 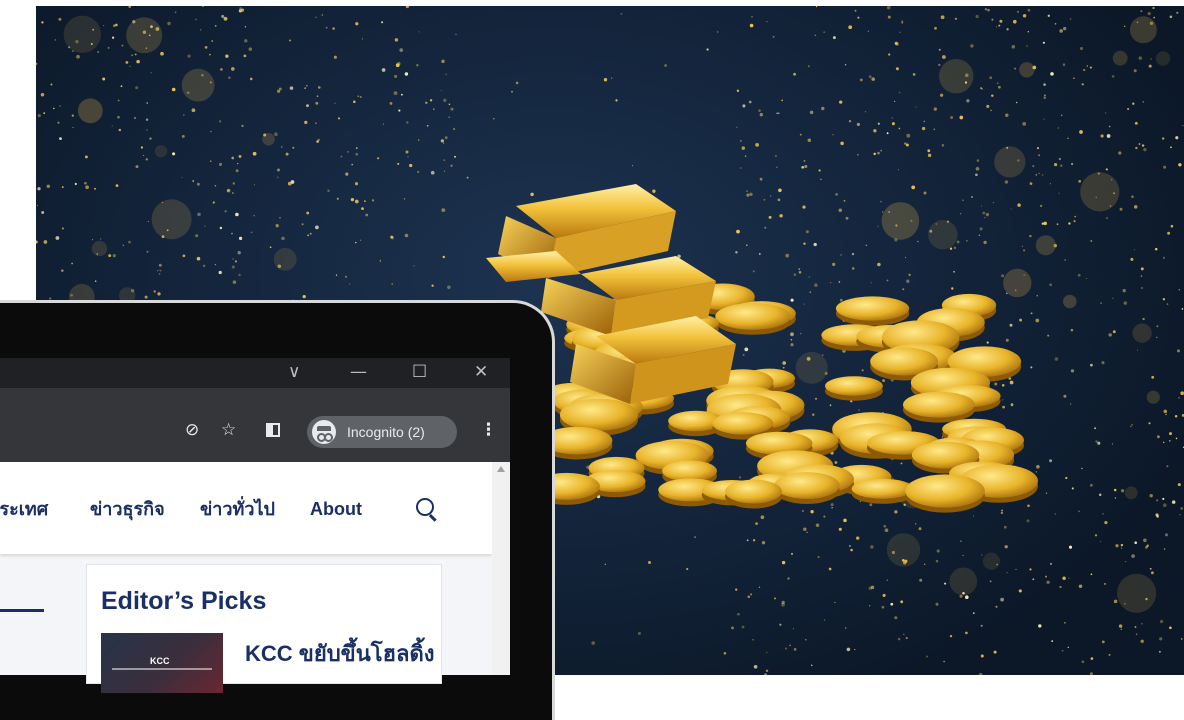 I want to click on close-icon: ✕, so click(x=481, y=372).